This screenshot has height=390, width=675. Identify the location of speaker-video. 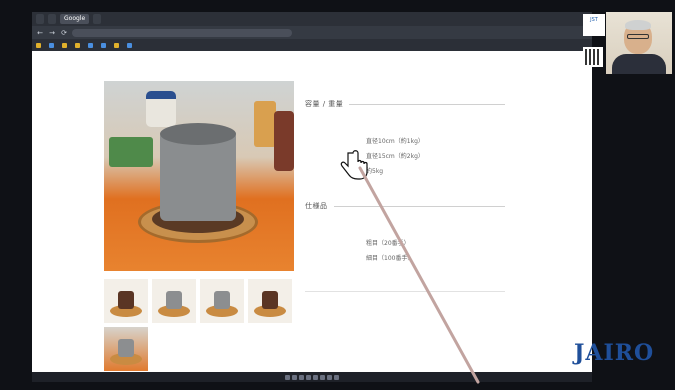
(639, 43).